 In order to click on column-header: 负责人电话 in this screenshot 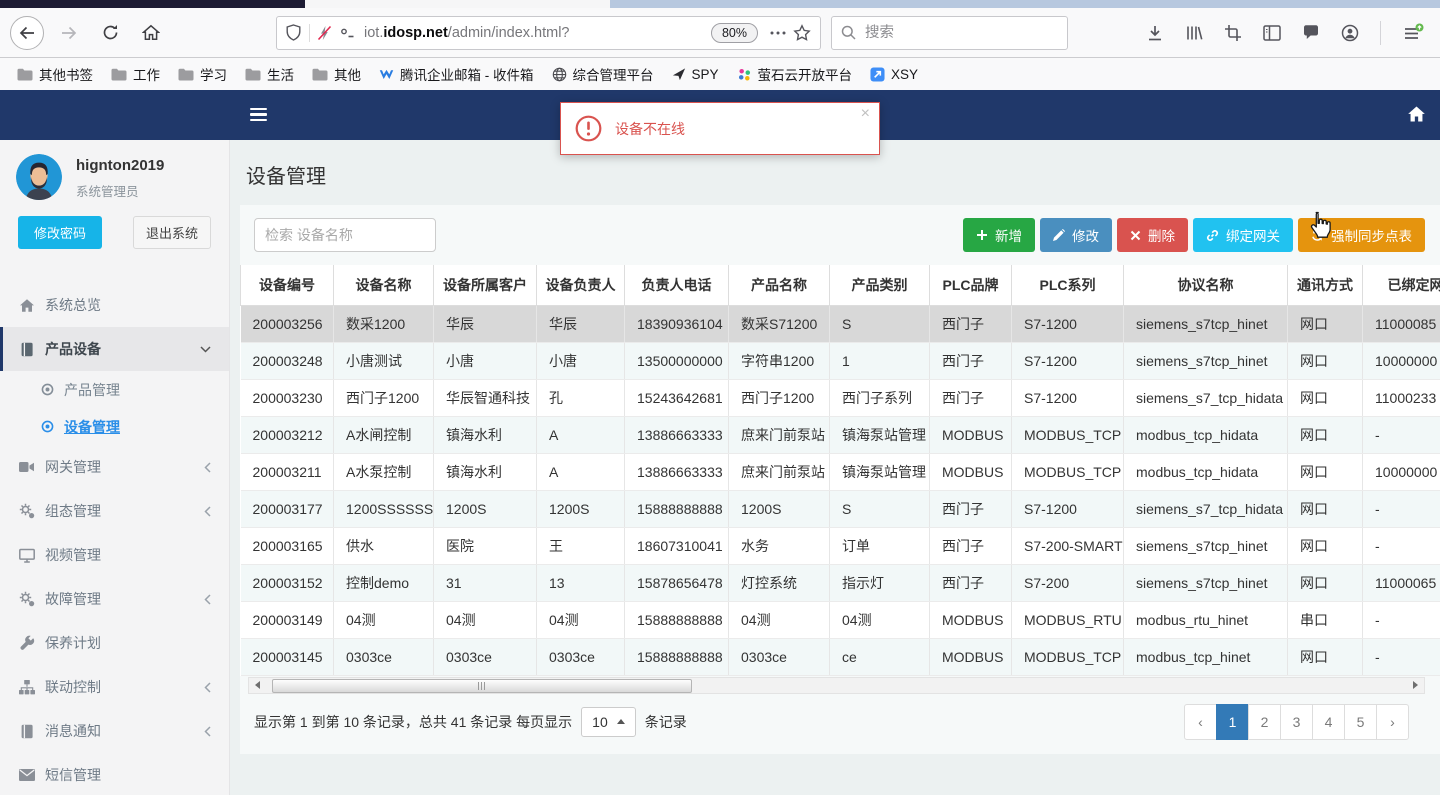, I will do `click(676, 285)`.